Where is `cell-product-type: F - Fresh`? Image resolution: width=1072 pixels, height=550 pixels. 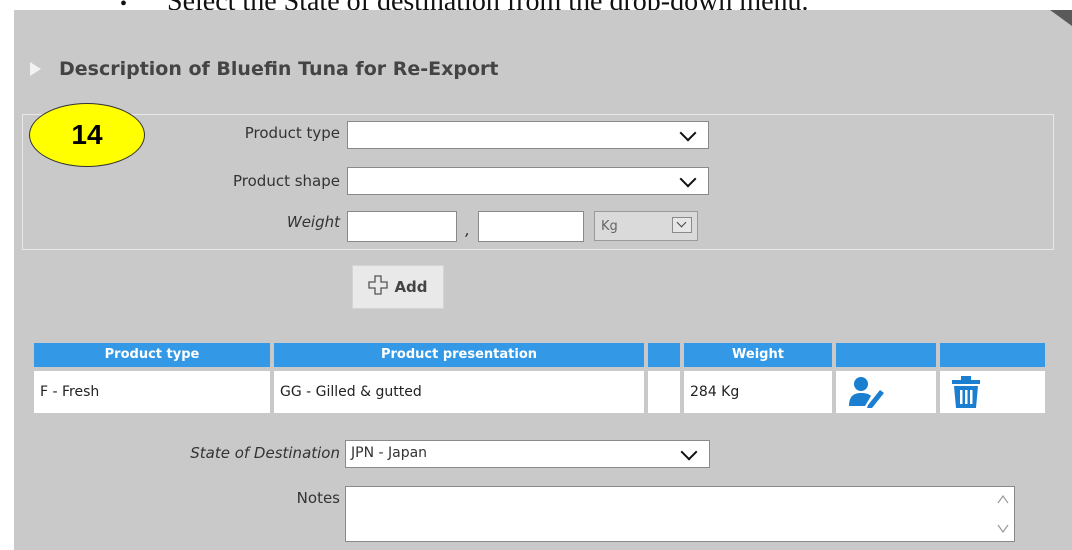
cell-product-type: F - Fresh is located at coordinates (152, 392).